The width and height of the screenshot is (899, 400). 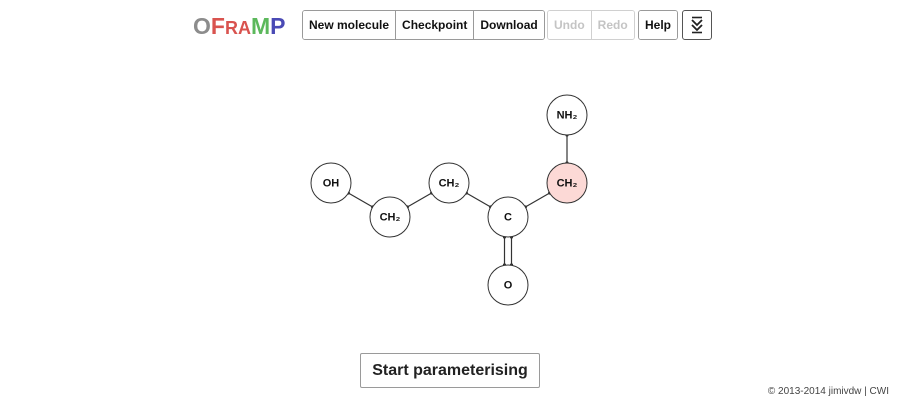 I want to click on atom-a5: CH₂, so click(x=567, y=183).